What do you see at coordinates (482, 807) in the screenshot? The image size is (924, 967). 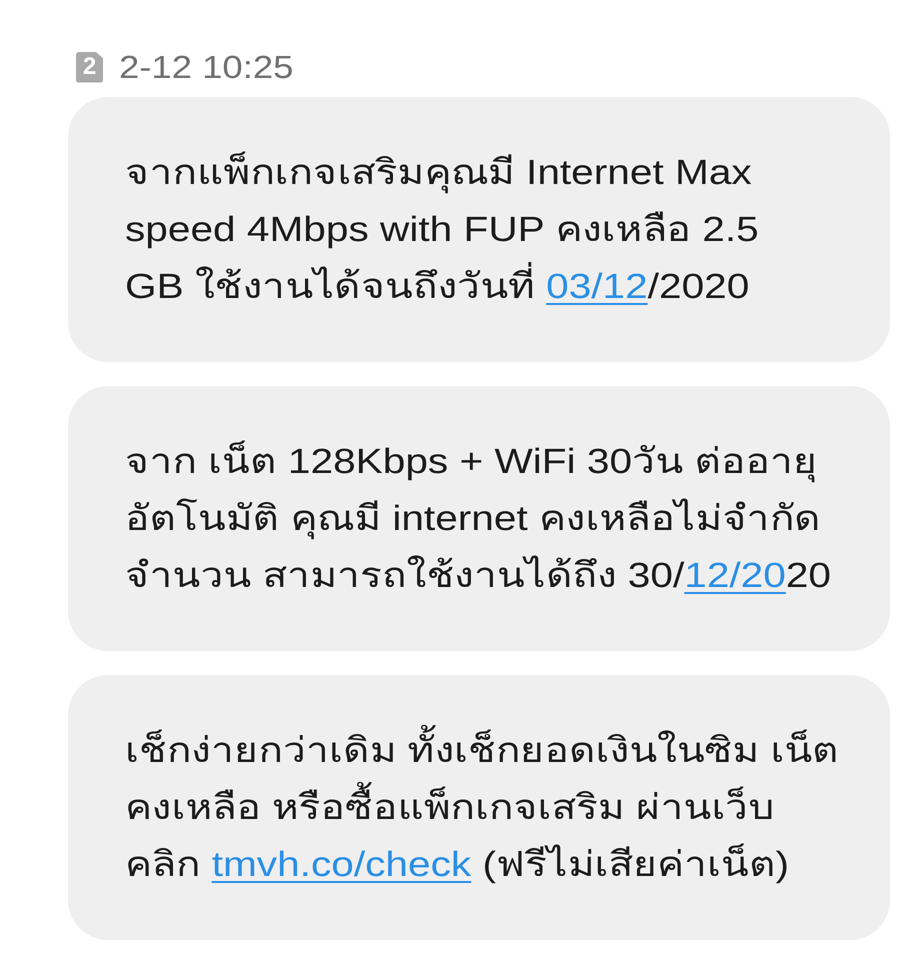 I see `message-text: เช็กง่ายกว่าเดิม ทั้งเช็กยอดเงินในซิม เน็ต คงเหลือ หรือซื้อแพ็กเกจเสริม ผ่านเว็บ คลิก tmvh.co/check (ฟรีไม่เสียค่าเน็ต)` at bounding box center [482, 807].